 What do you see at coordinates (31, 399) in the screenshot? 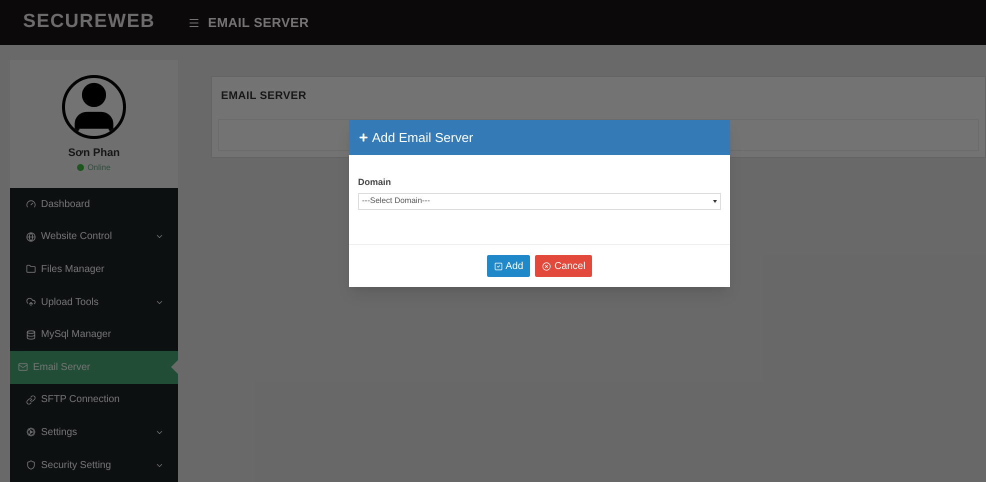
I see `link-icon` at bounding box center [31, 399].